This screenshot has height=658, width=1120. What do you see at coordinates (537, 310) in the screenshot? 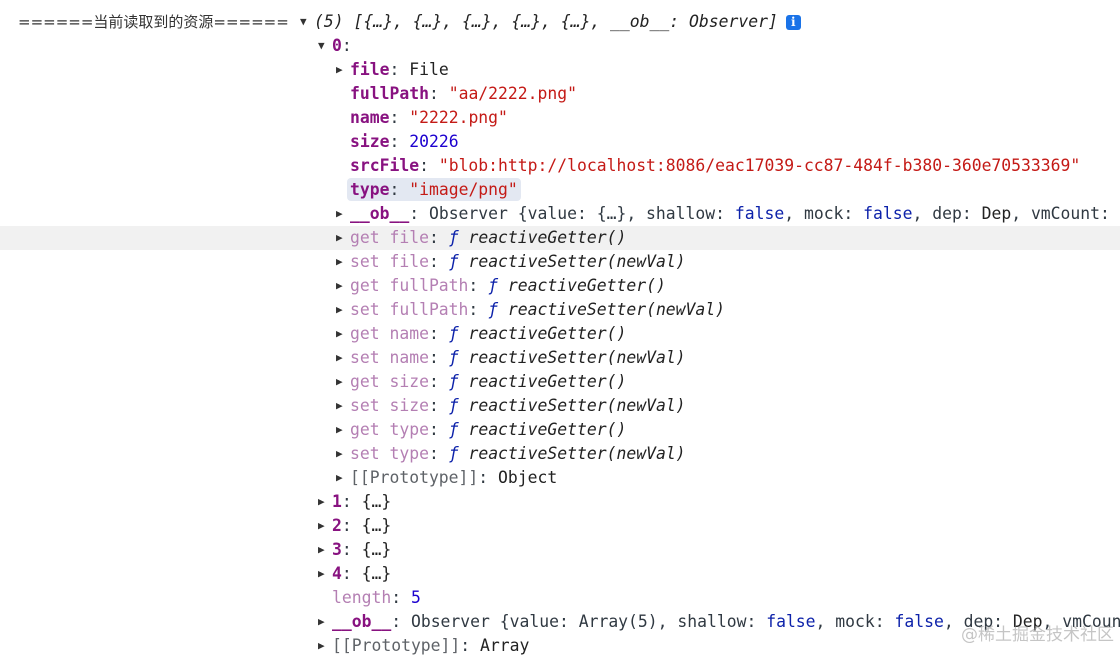
I see `row-text: set fullPath: ƒ reactiveSetter(newVal)` at bounding box center [537, 310].